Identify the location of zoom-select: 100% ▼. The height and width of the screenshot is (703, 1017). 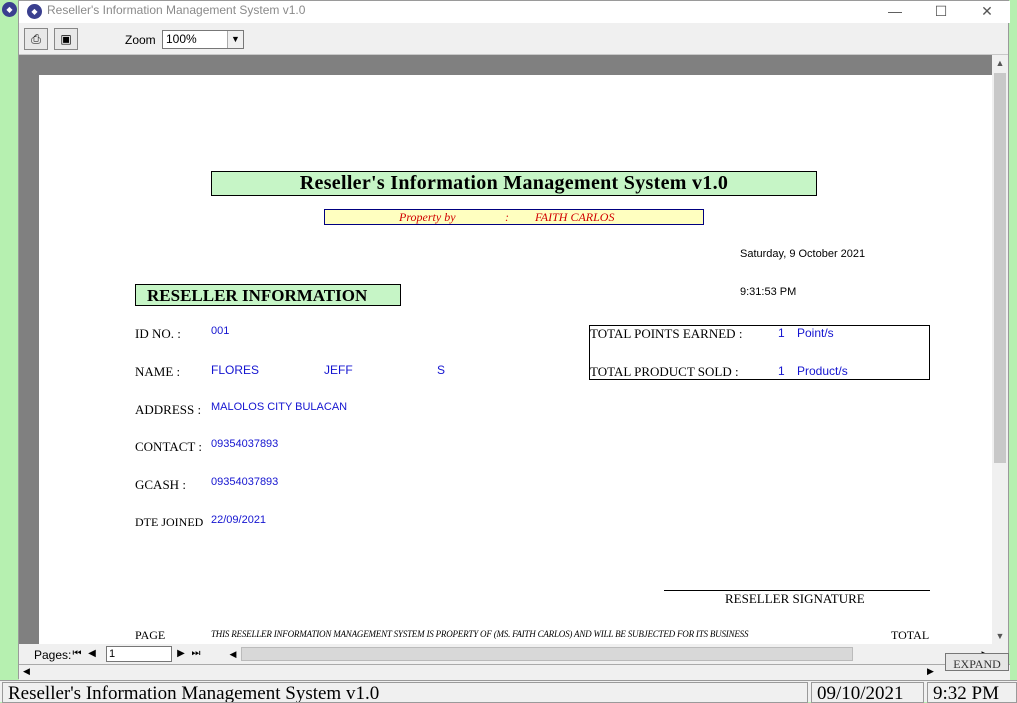
(203, 39).